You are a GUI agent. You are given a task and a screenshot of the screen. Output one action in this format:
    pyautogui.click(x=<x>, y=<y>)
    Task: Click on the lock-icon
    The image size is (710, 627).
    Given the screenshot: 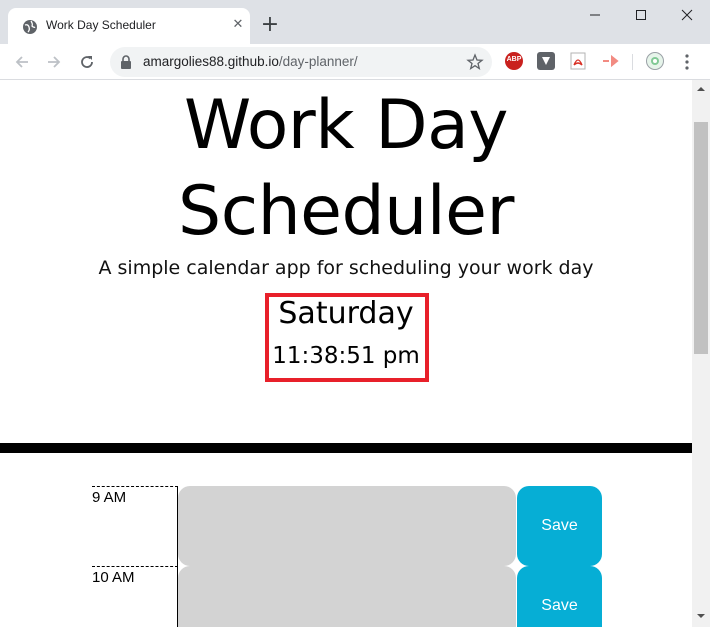 What is the action you would take?
    pyautogui.click(x=126, y=62)
    